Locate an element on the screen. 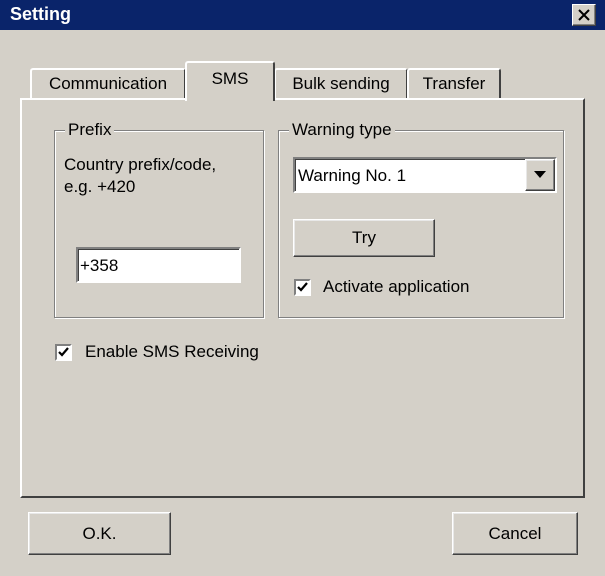  tab-label: Bulk sending is located at coordinates (341, 83).